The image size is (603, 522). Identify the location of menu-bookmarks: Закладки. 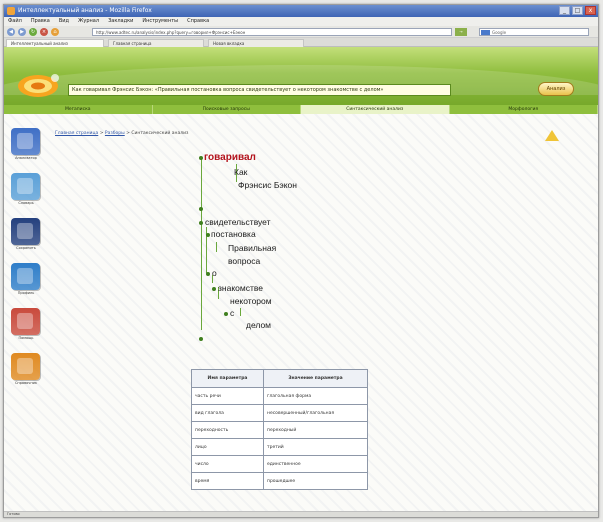
(120, 21).